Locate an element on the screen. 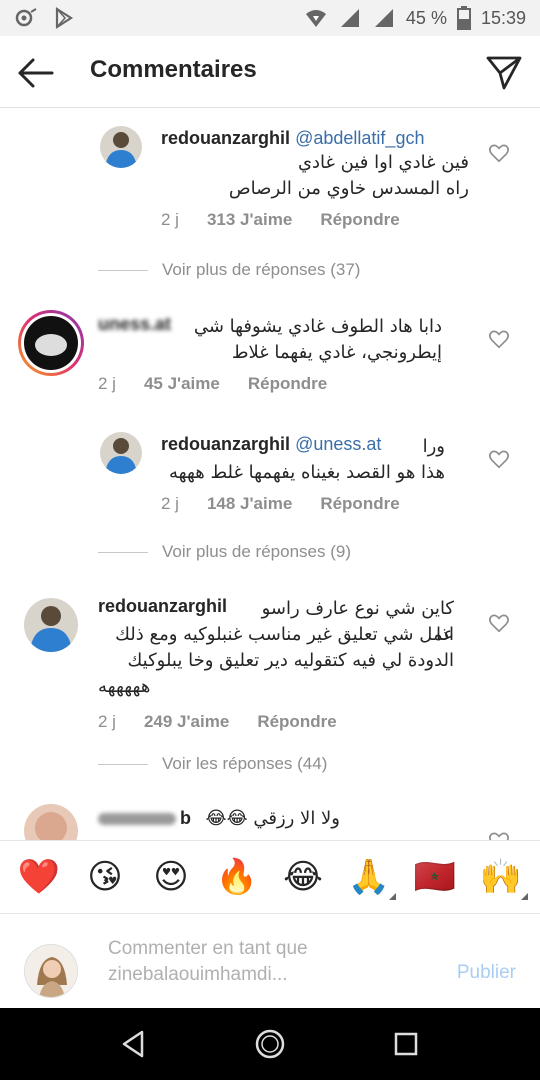 This screenshot has width=540, height=1080. comment-meta: 2 j 313 J'aime Répondre is located at coordinates (280, 220).